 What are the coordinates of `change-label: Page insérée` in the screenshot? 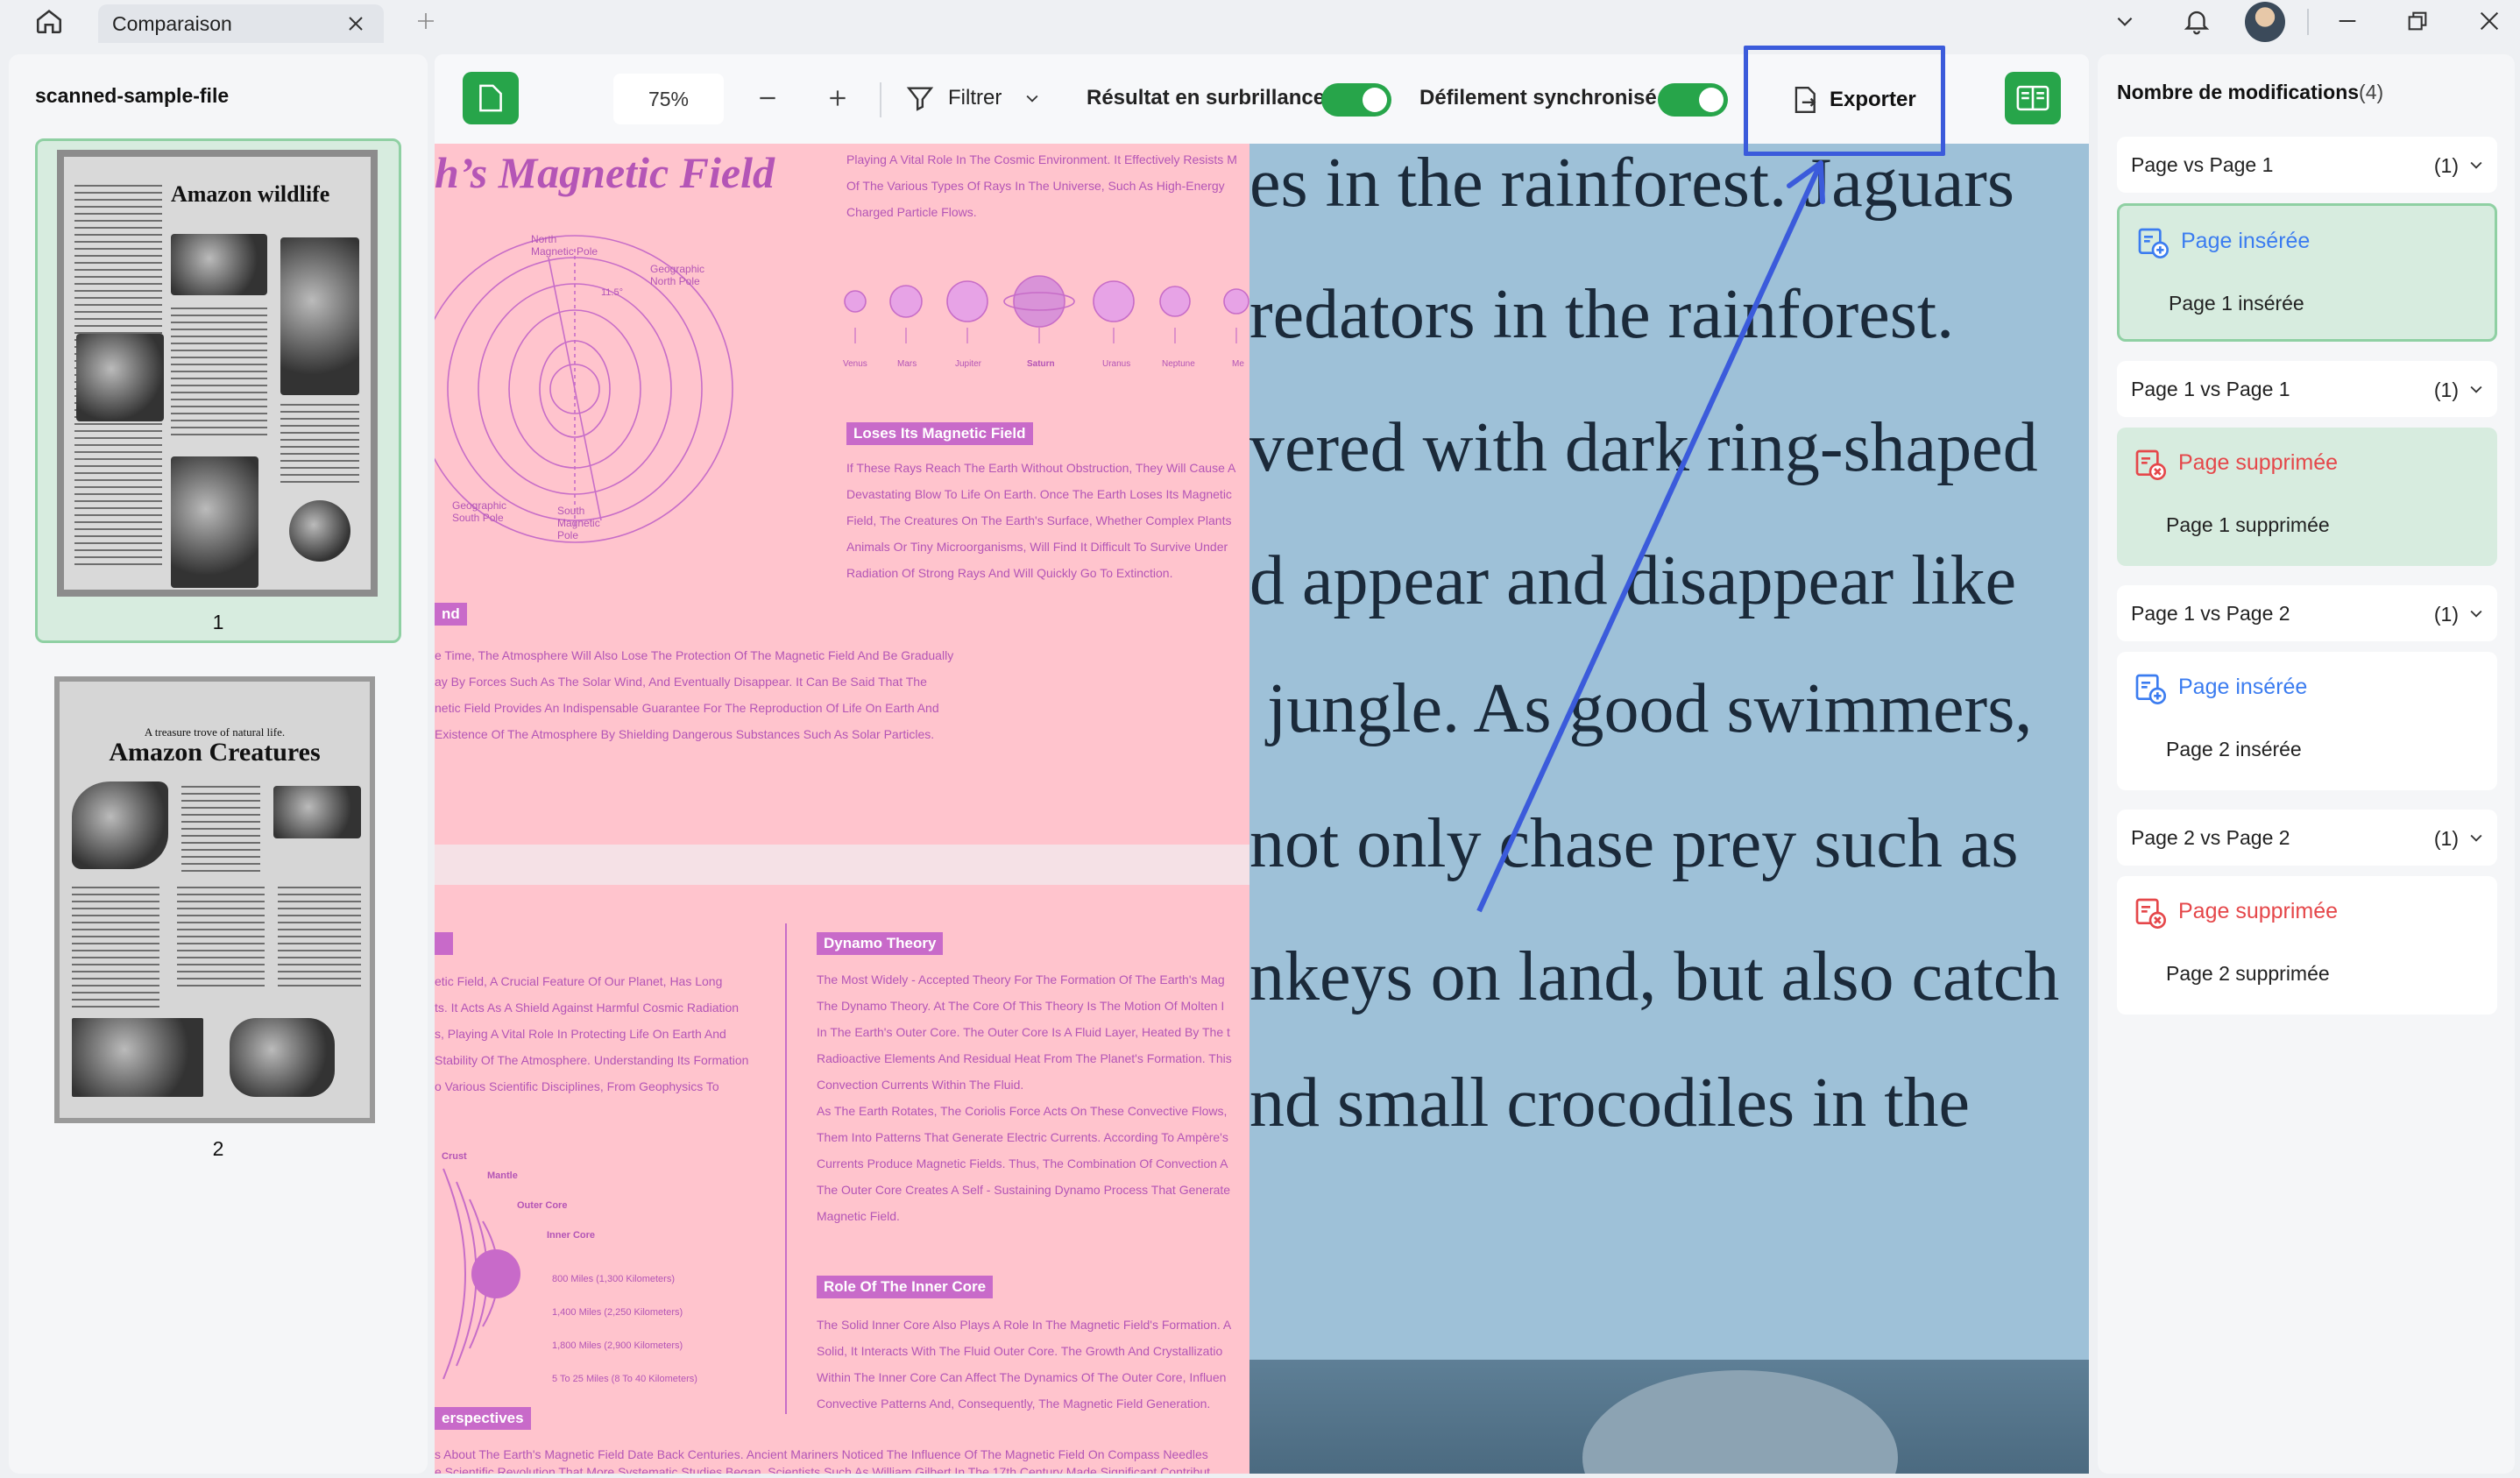 It's located at (2246, 241).